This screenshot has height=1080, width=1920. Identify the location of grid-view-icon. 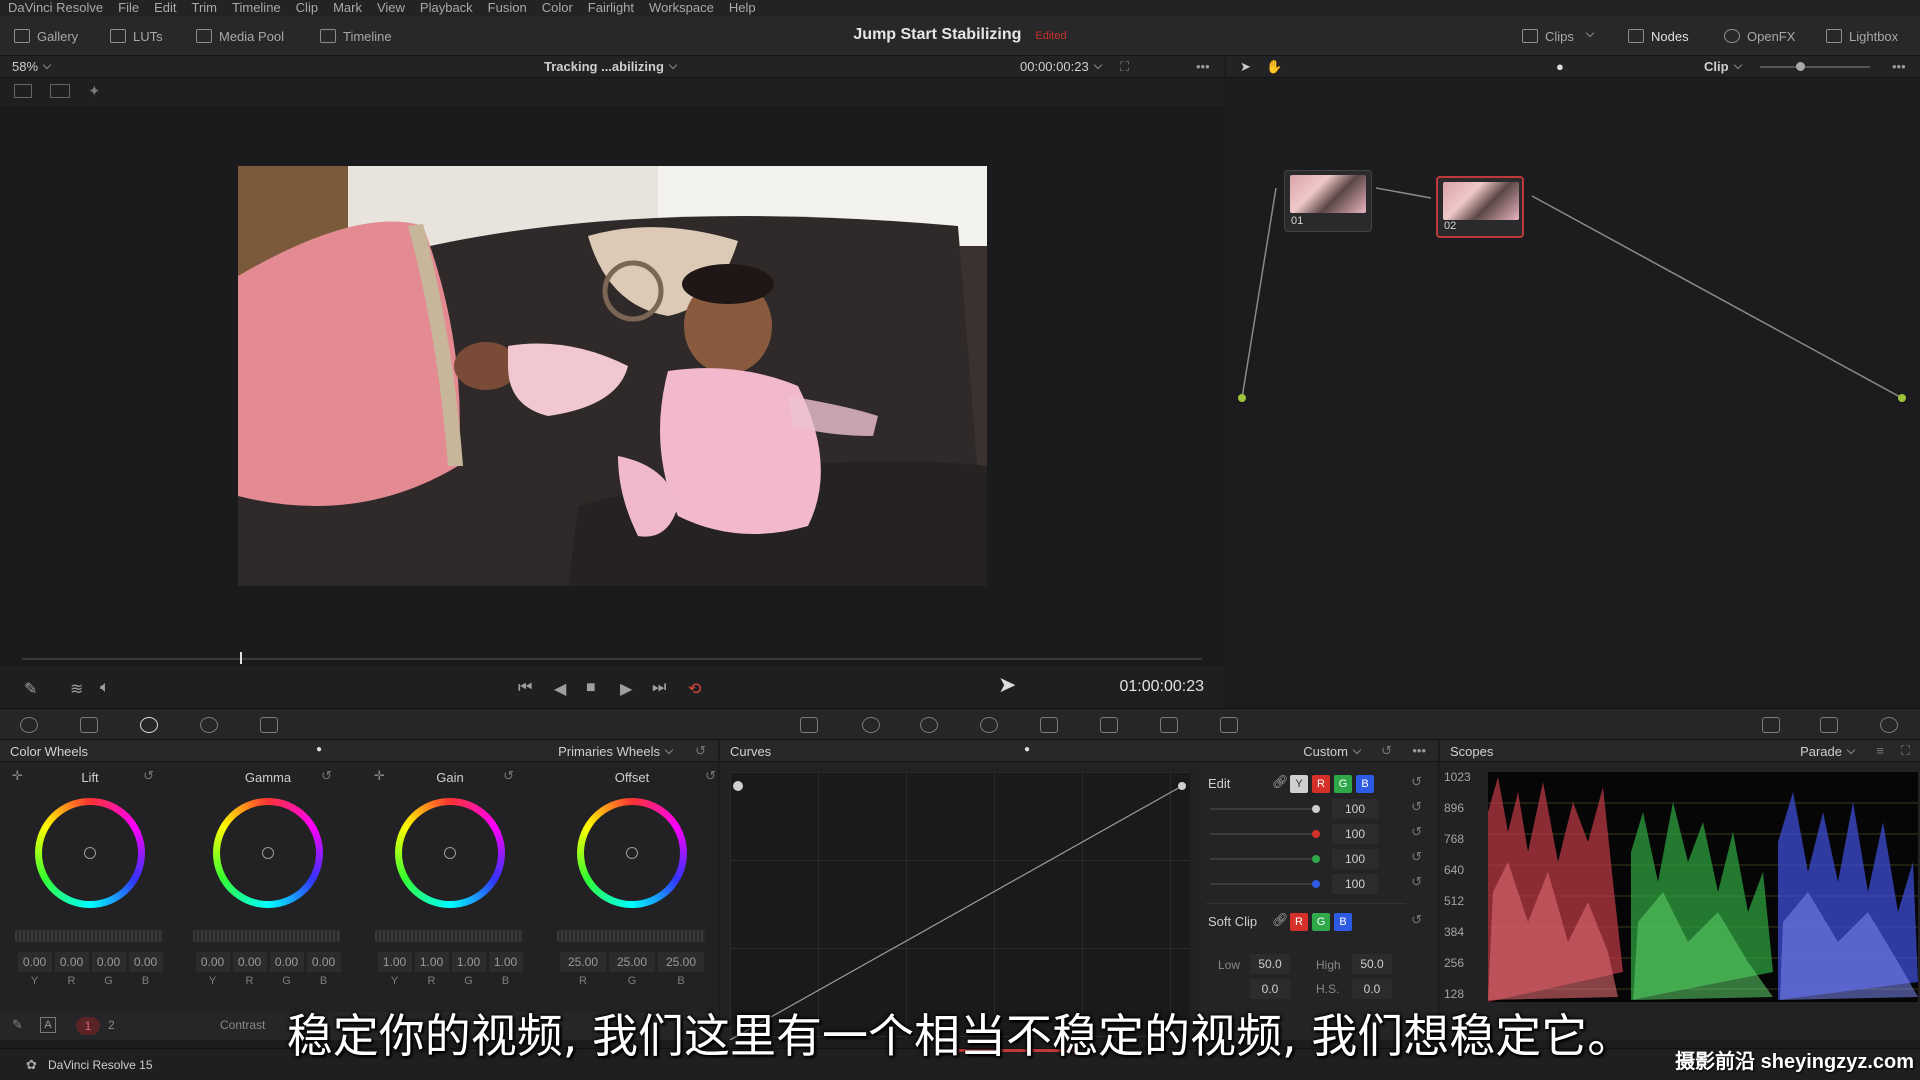
(60, 91).